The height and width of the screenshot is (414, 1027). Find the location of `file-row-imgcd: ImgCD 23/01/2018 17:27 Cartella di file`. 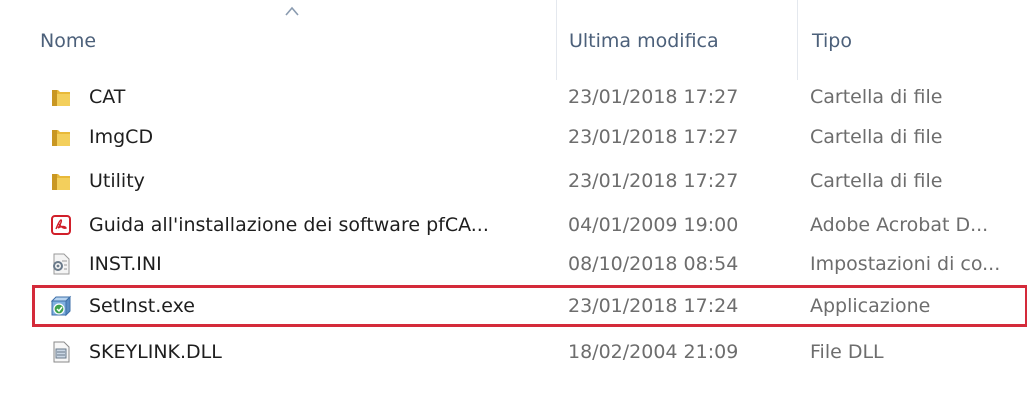

file-row-imgcd: ImgCD 23/01/2018 17:27 Cartella di file is located at coordinates (532, 137).